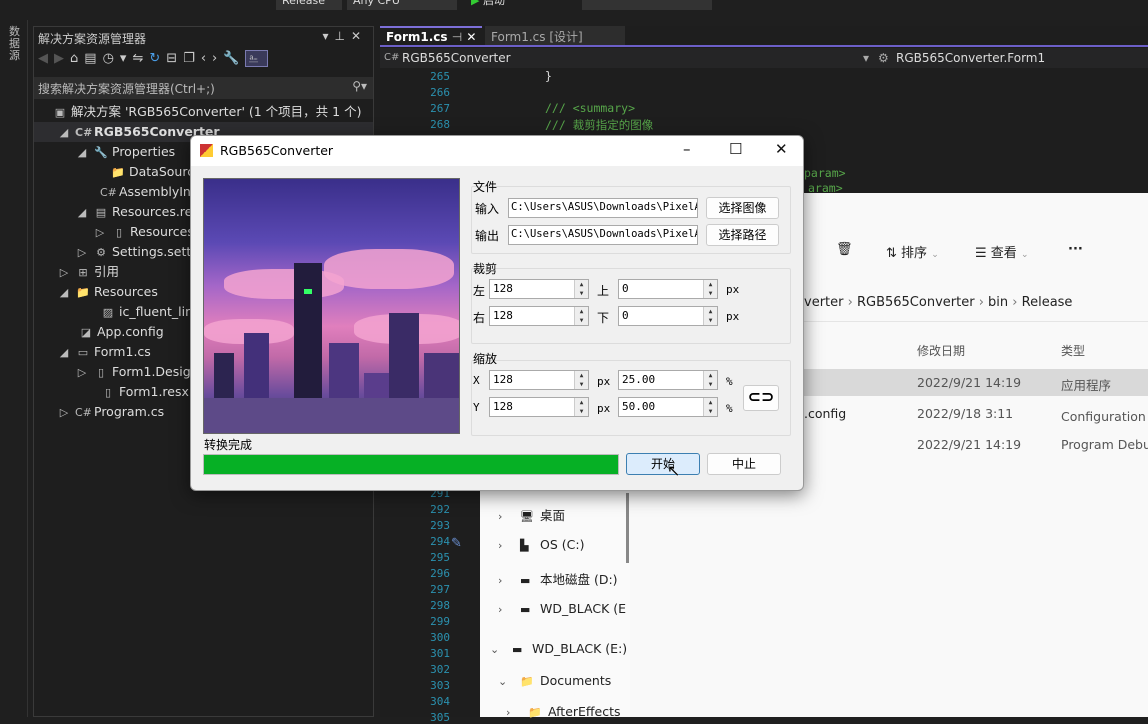 The width and height of the screenshot is (1148, 724). I want to click on back-icon: ◀, so click(46, 58).